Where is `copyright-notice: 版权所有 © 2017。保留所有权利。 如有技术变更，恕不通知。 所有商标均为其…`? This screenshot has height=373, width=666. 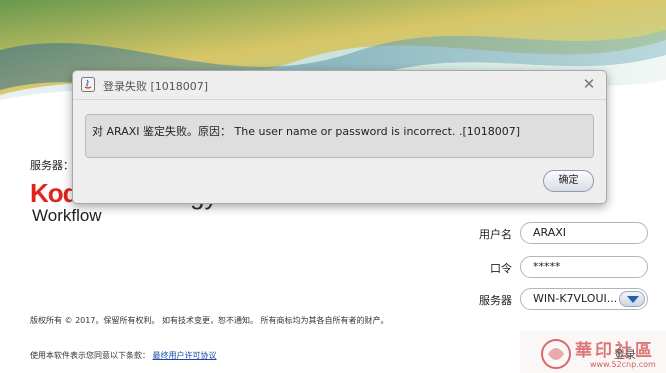 copyright-notice: 版权所有 © 2017。保留所有权利。 如有技术变更，恕不通知。 所有商标均为其… is located at coordinates (209, 320).